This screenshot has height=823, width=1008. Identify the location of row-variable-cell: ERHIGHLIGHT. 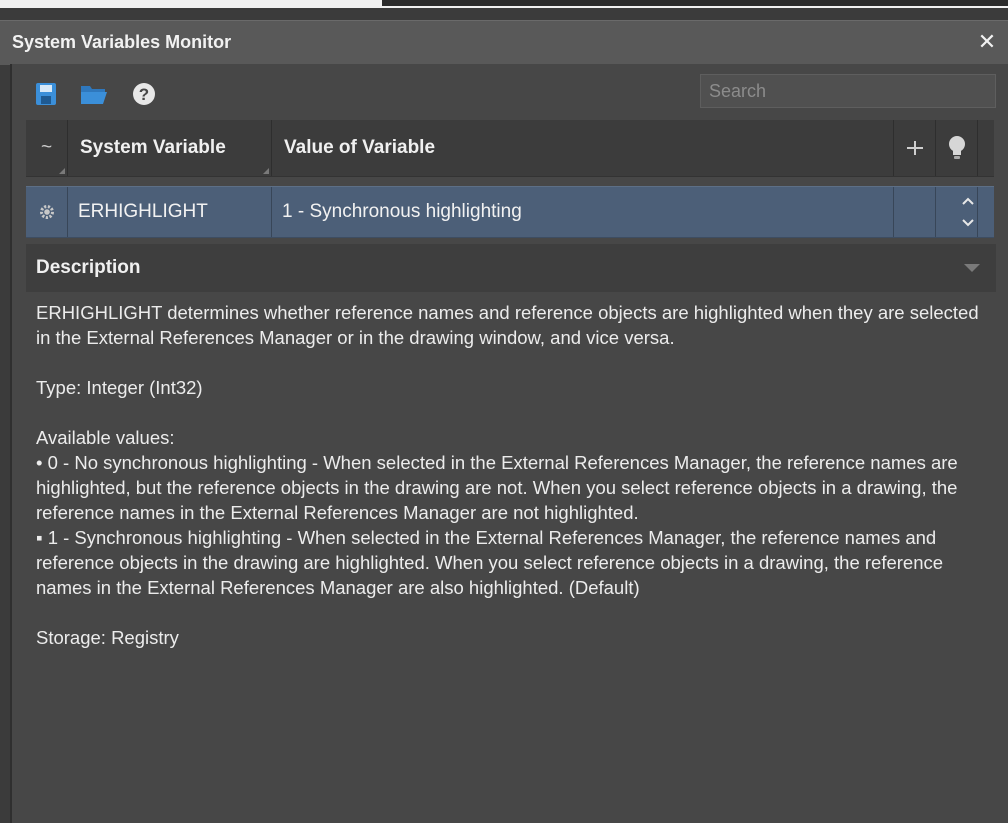
(170, 212).